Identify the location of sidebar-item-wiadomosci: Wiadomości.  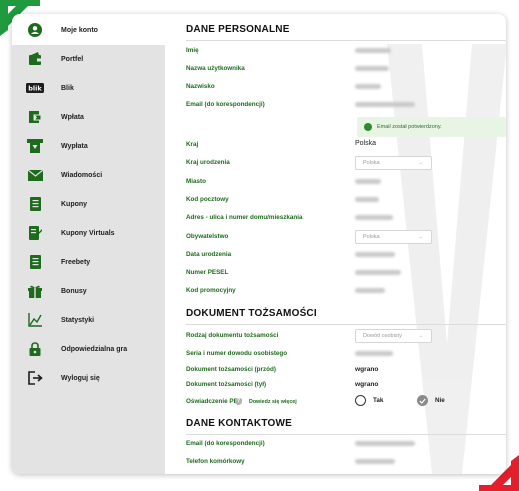
(88, 175).